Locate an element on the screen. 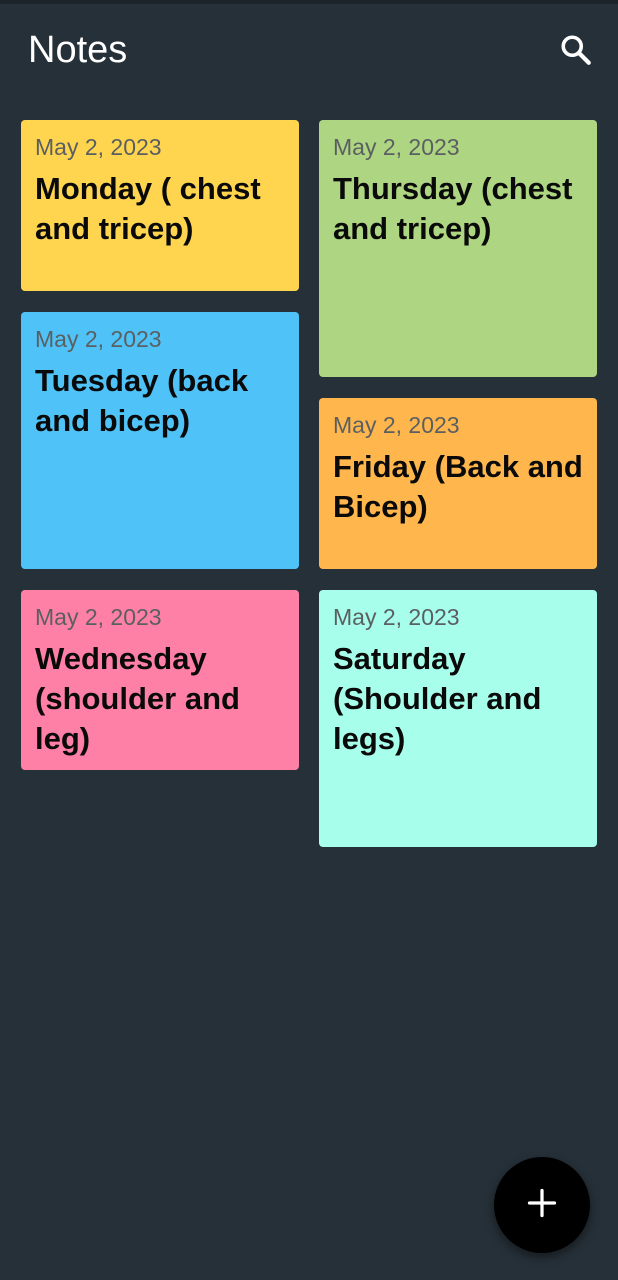  plus-icon is located at coordinates (542, 1205).